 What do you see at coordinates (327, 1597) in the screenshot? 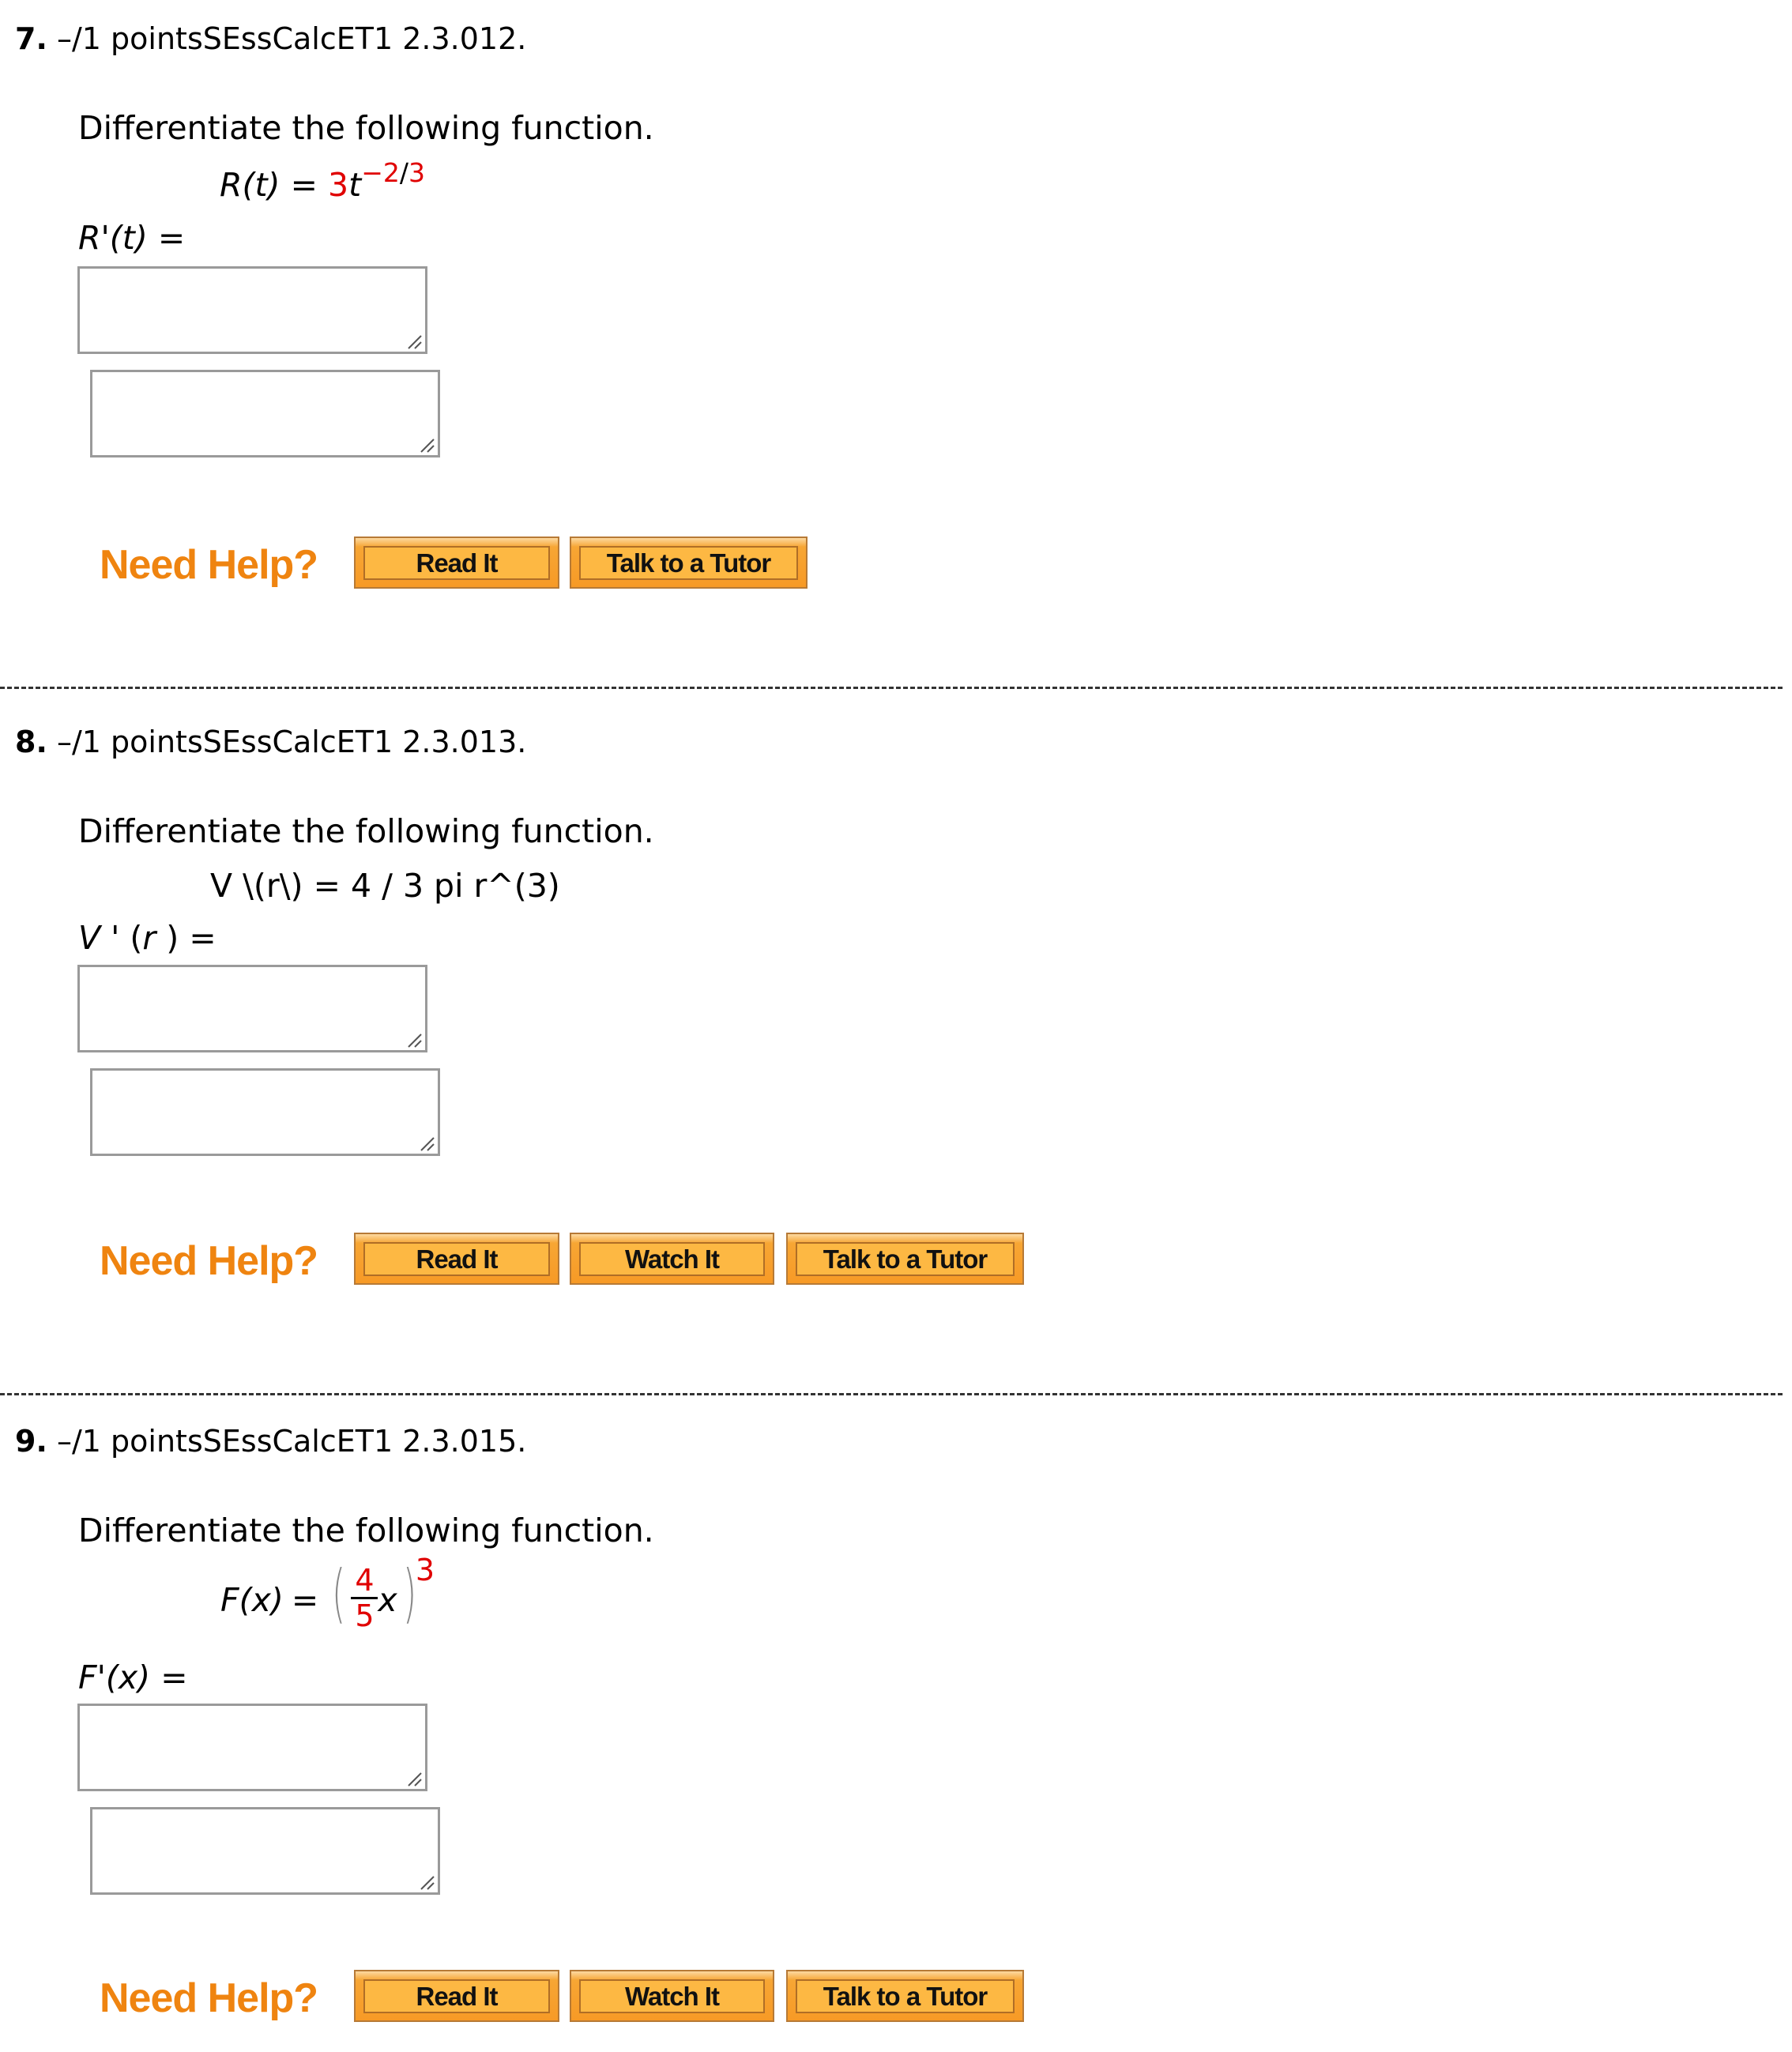
I see `function-expression: F(x) = ( 4 5 x ) 3` at bounding box center [327, 1597].